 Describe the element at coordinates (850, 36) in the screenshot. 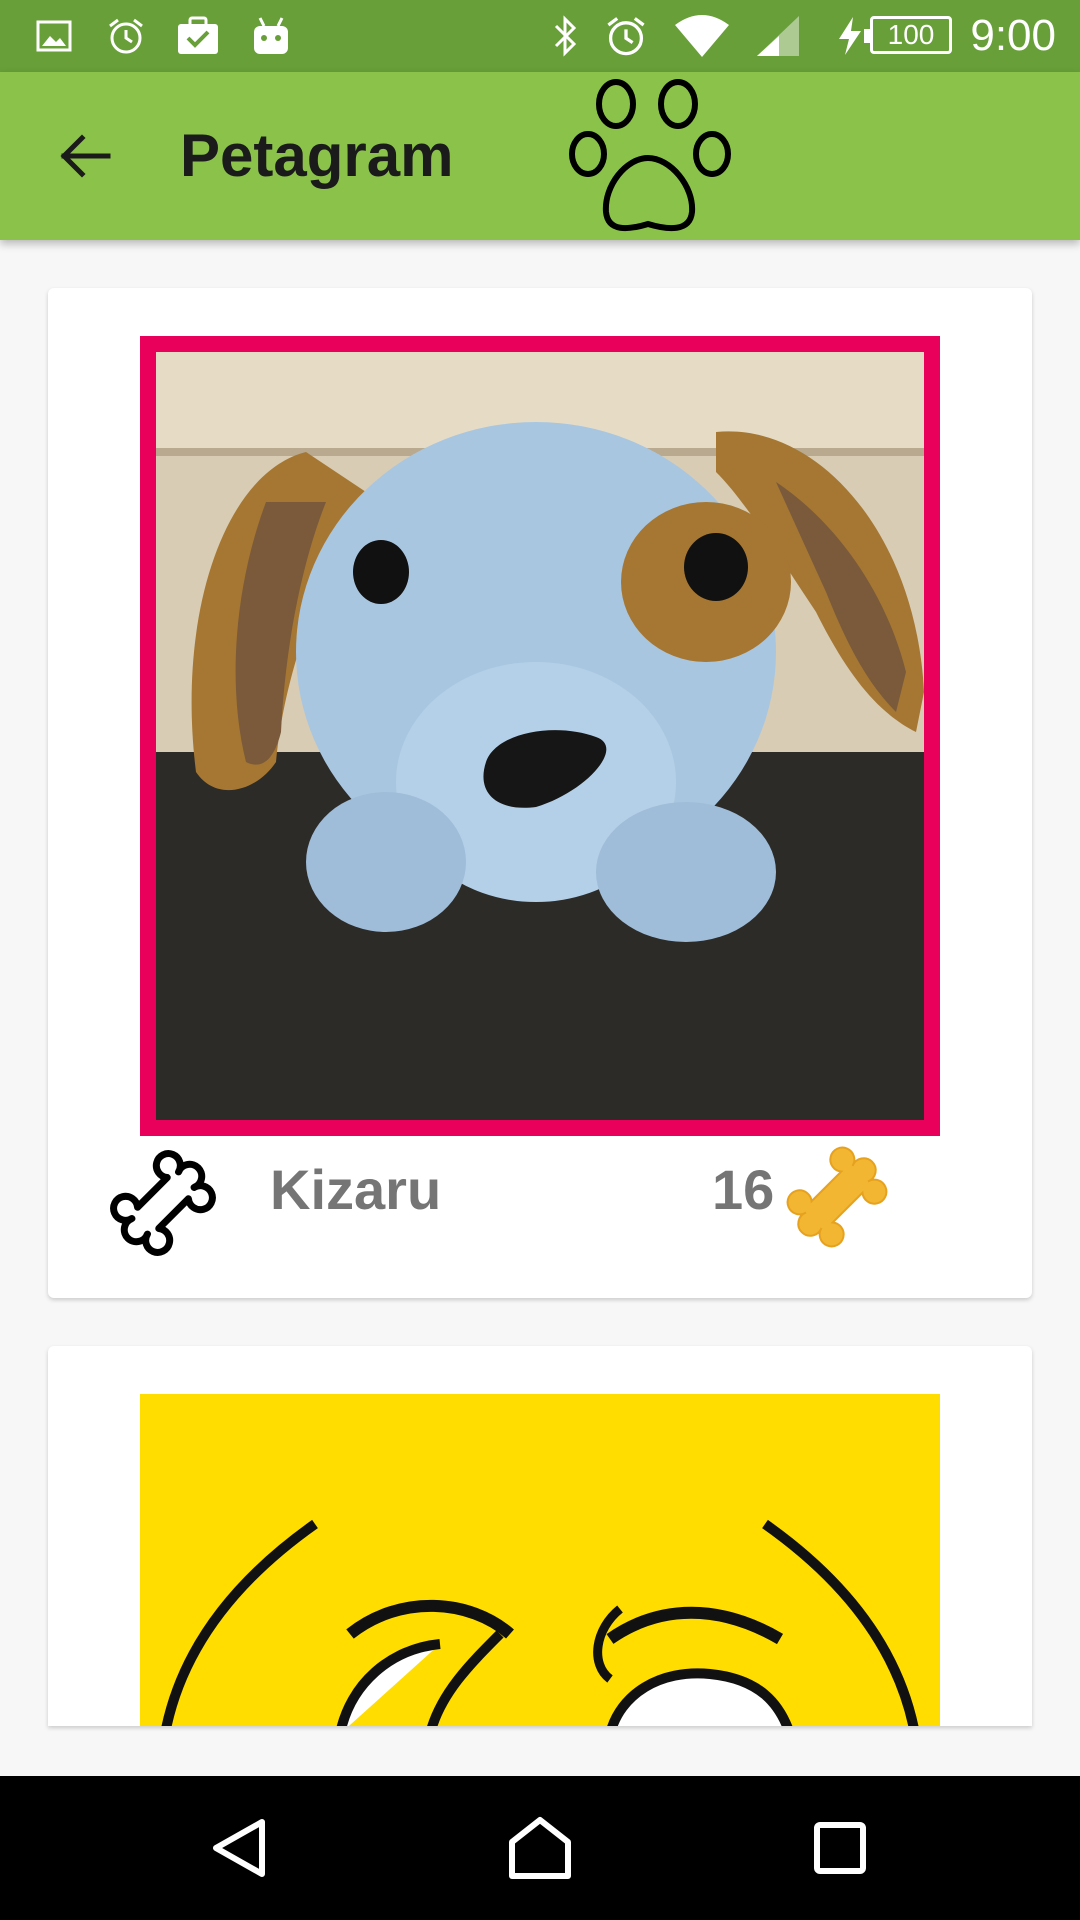

I see `charging-icon` at that location.